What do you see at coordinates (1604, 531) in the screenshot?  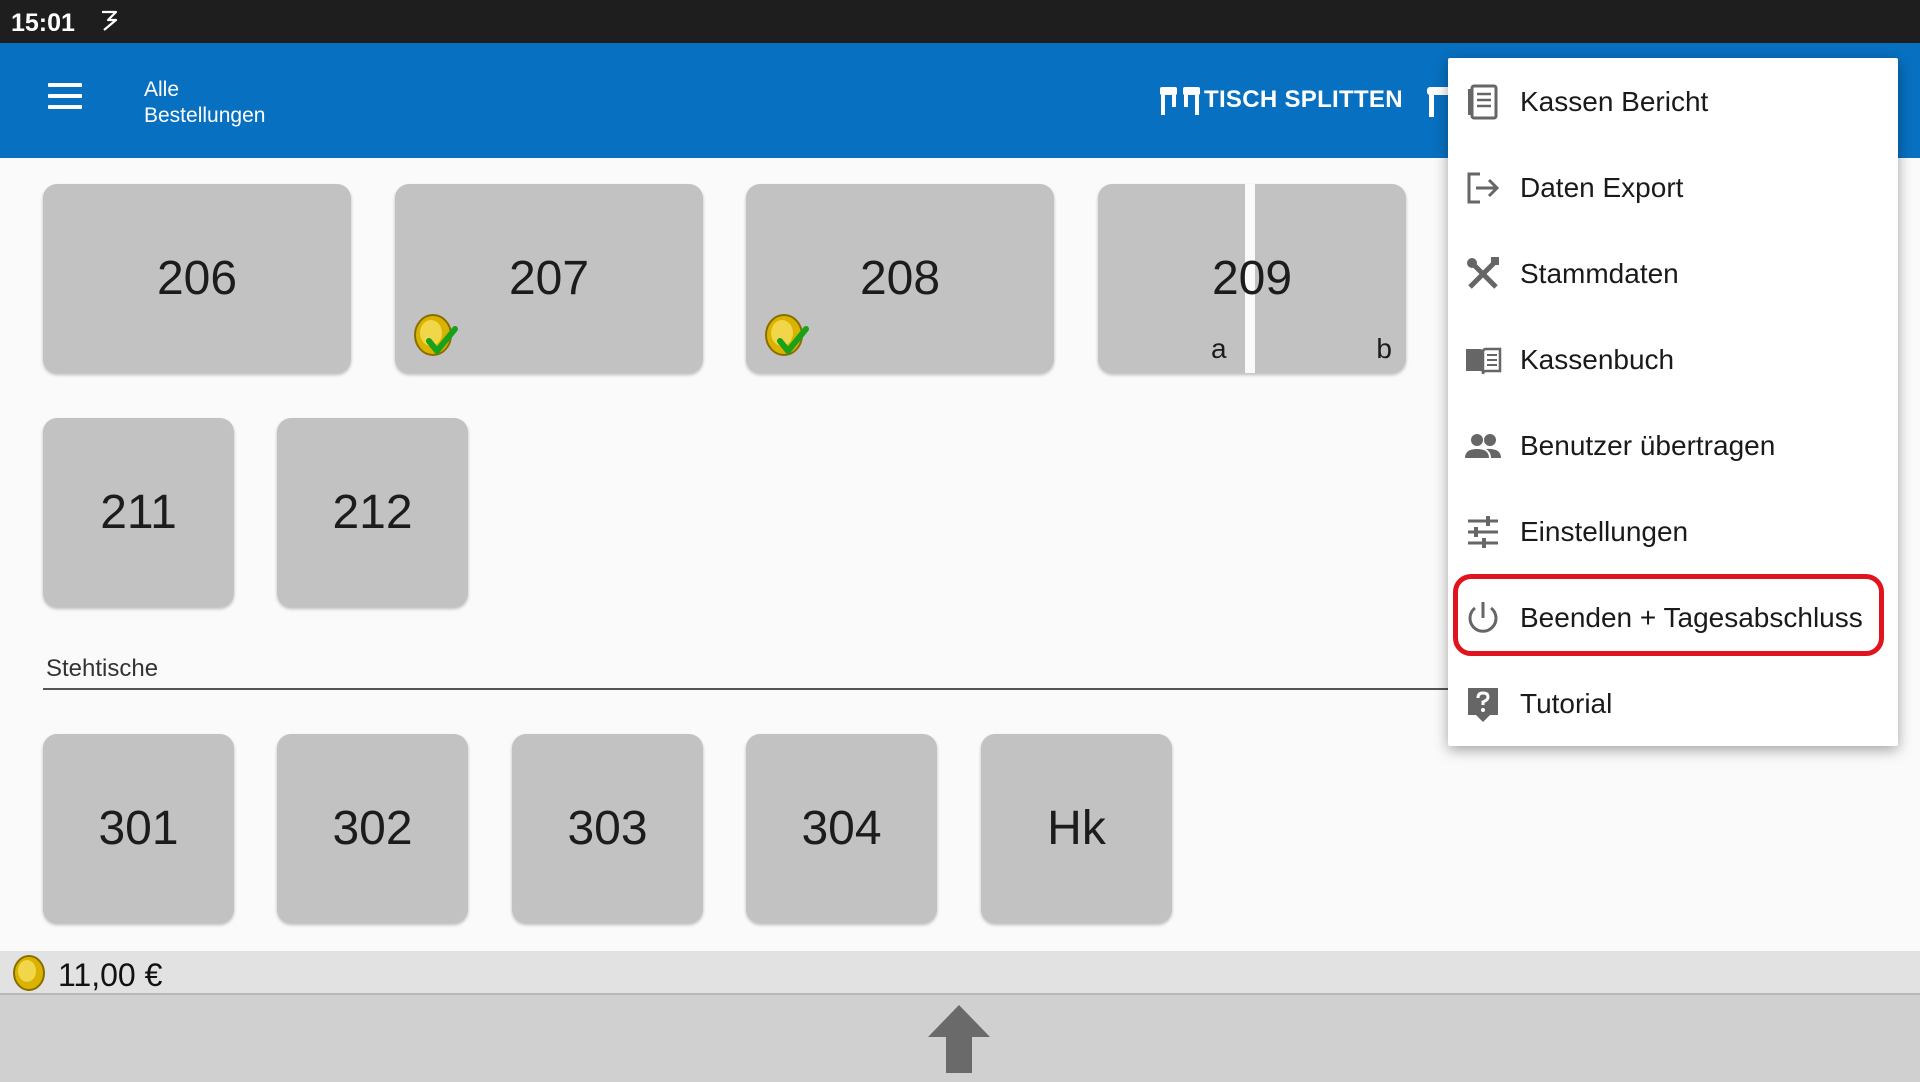 I see `menu-item-label: Einstellungen` at bounding box center [1604, 531].